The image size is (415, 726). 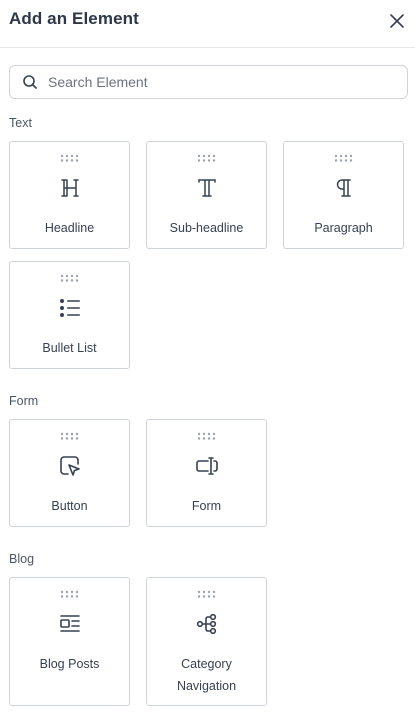 What do you see at coordinates (70, 466) in the screenshot?
I see `button-cursor-icon` at bounding box center [70, 466].